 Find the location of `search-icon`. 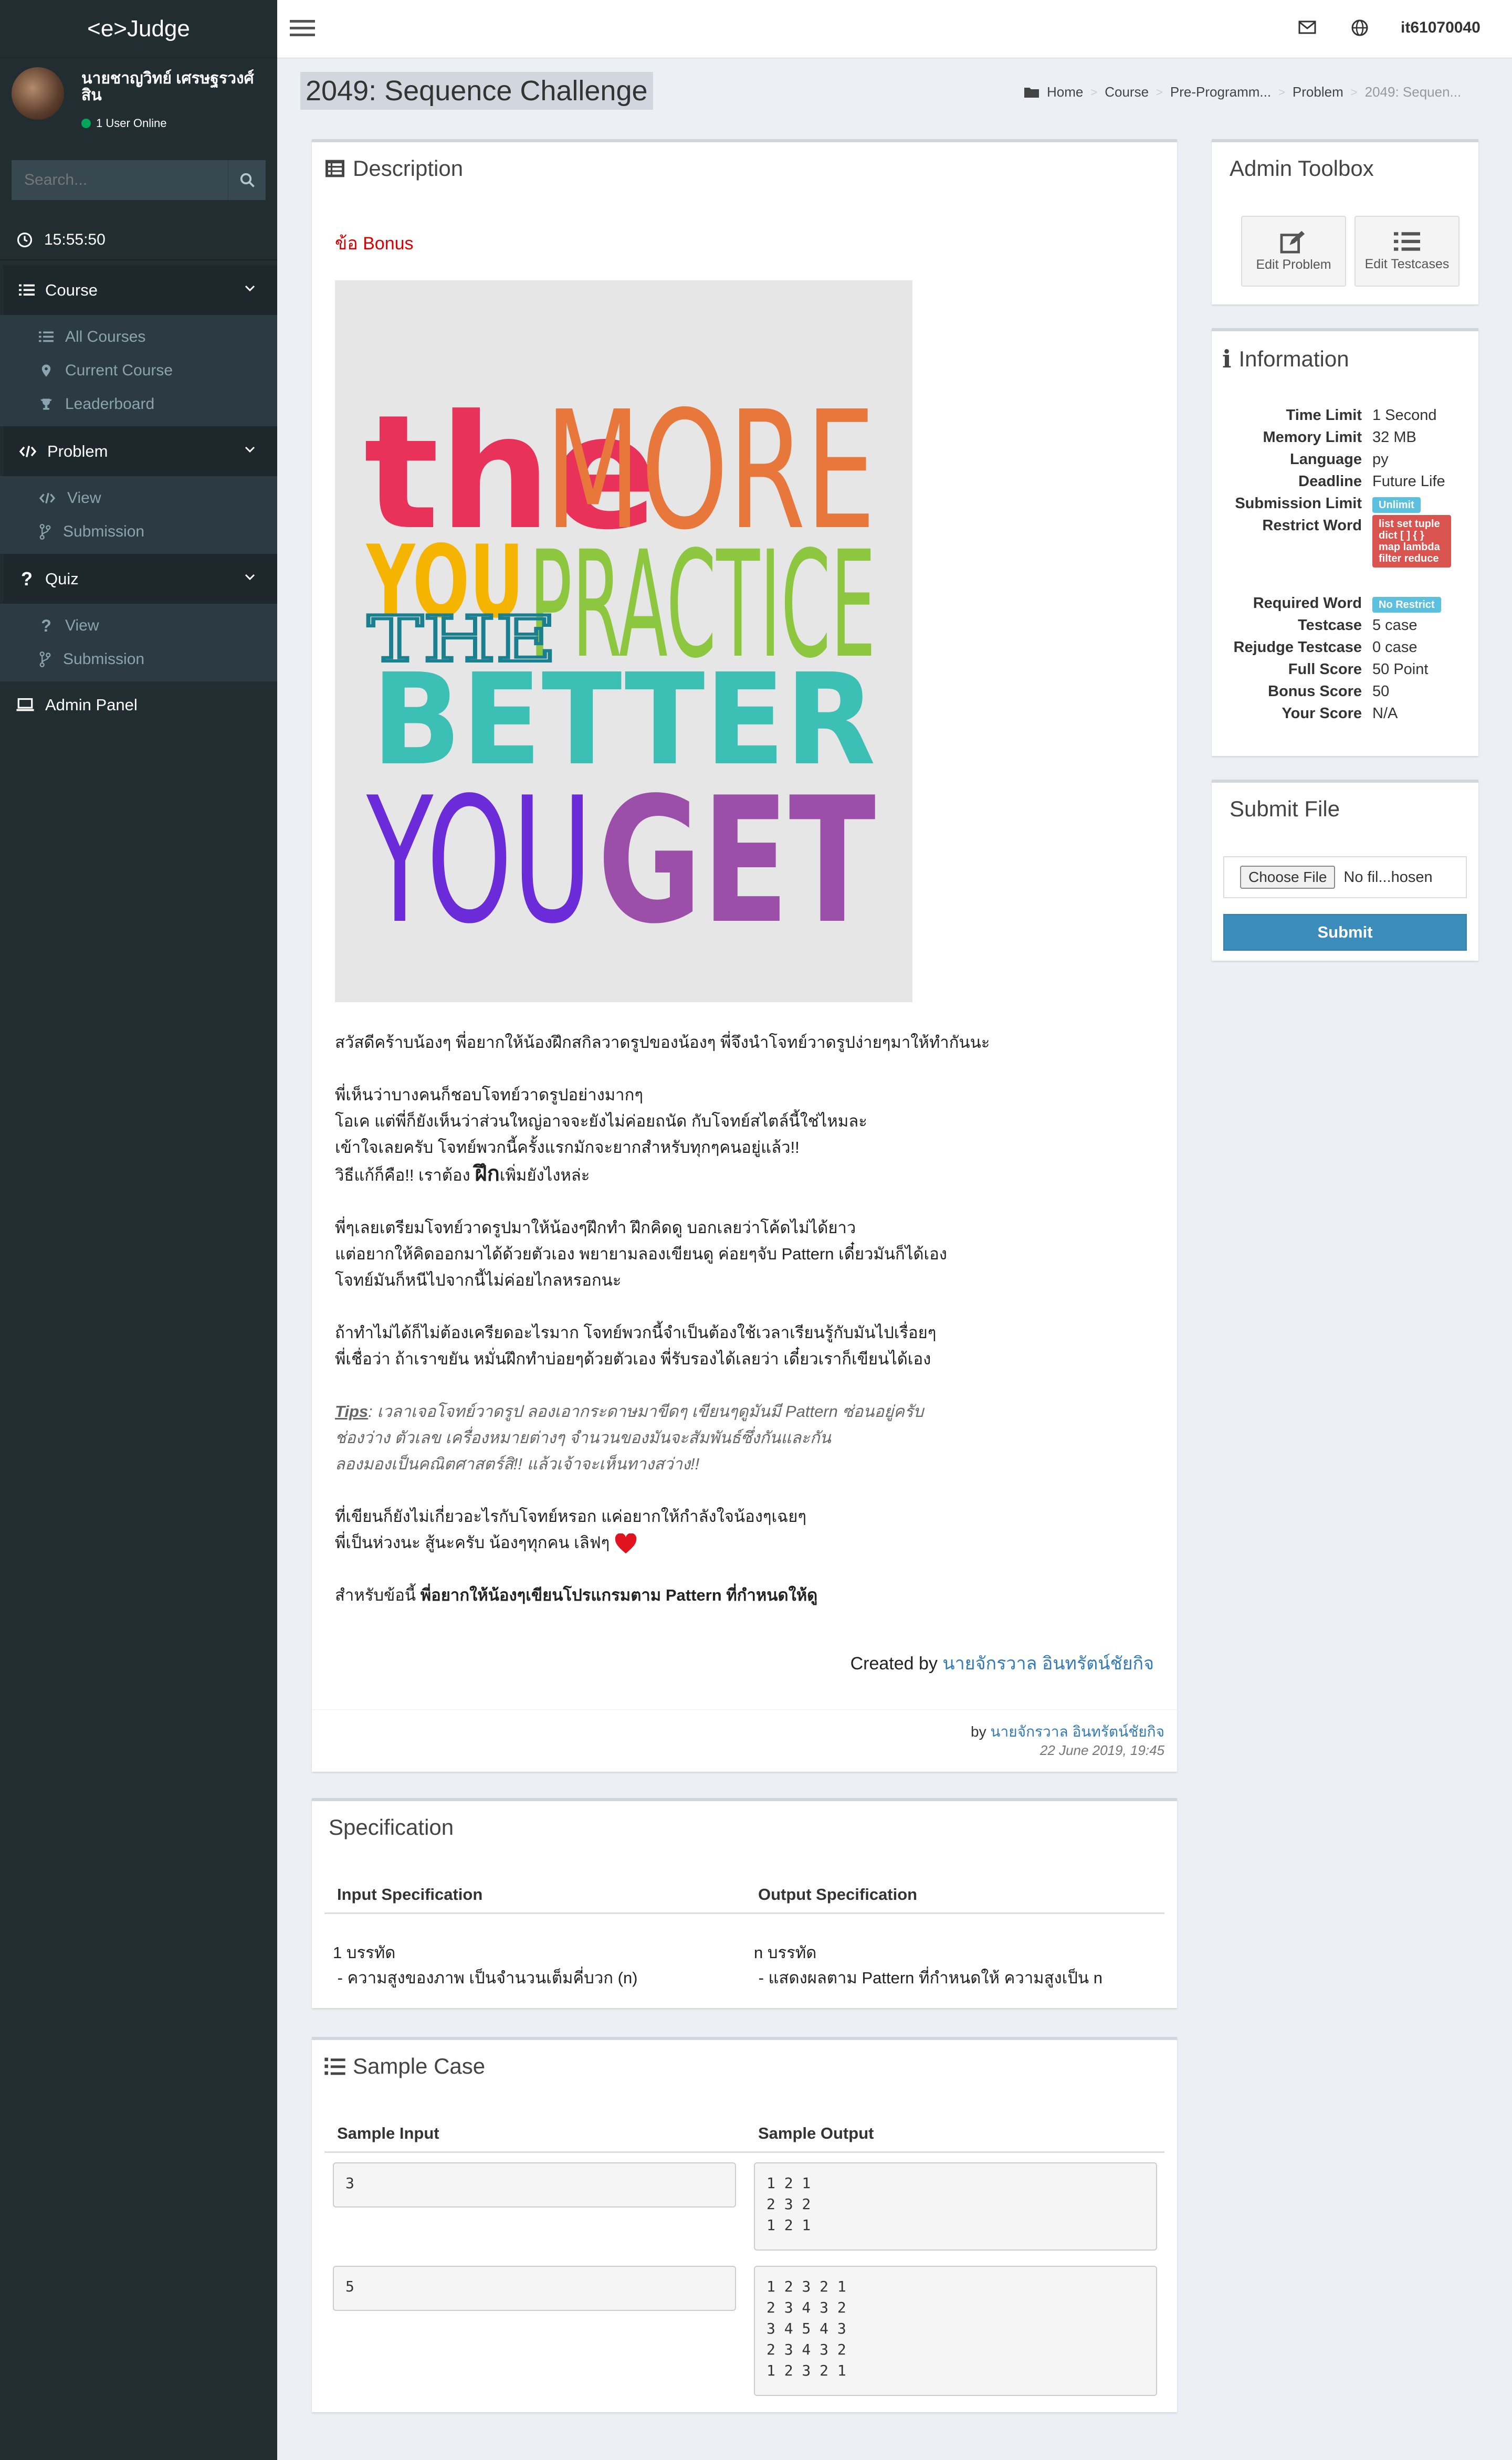

search-icon is located at coordinates (247, 180).